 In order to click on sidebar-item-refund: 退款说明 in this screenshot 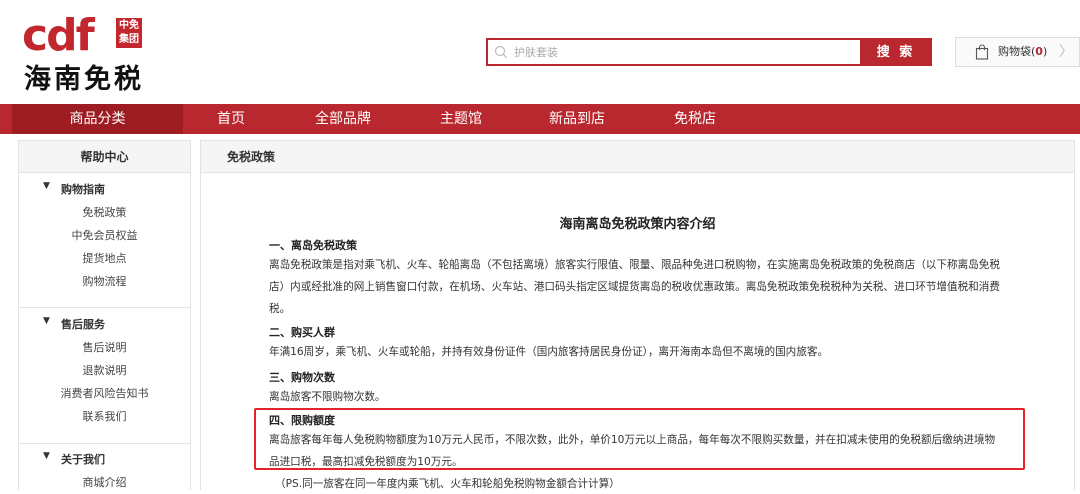, I will do `click(104, 370)`.